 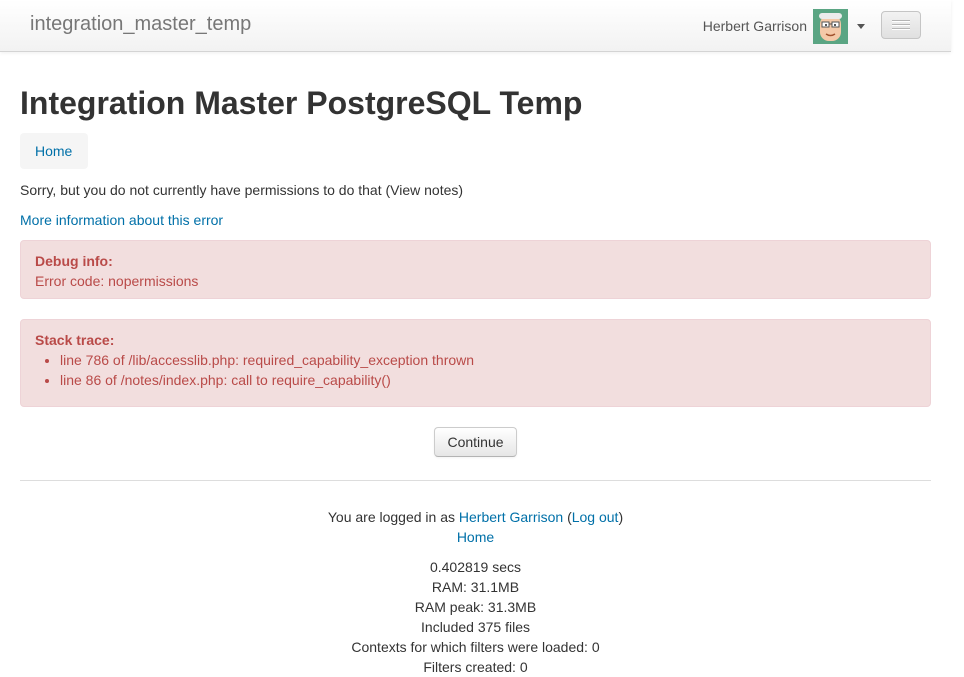 I want to click on chevron-down-icon, so click(x=861, y=26).